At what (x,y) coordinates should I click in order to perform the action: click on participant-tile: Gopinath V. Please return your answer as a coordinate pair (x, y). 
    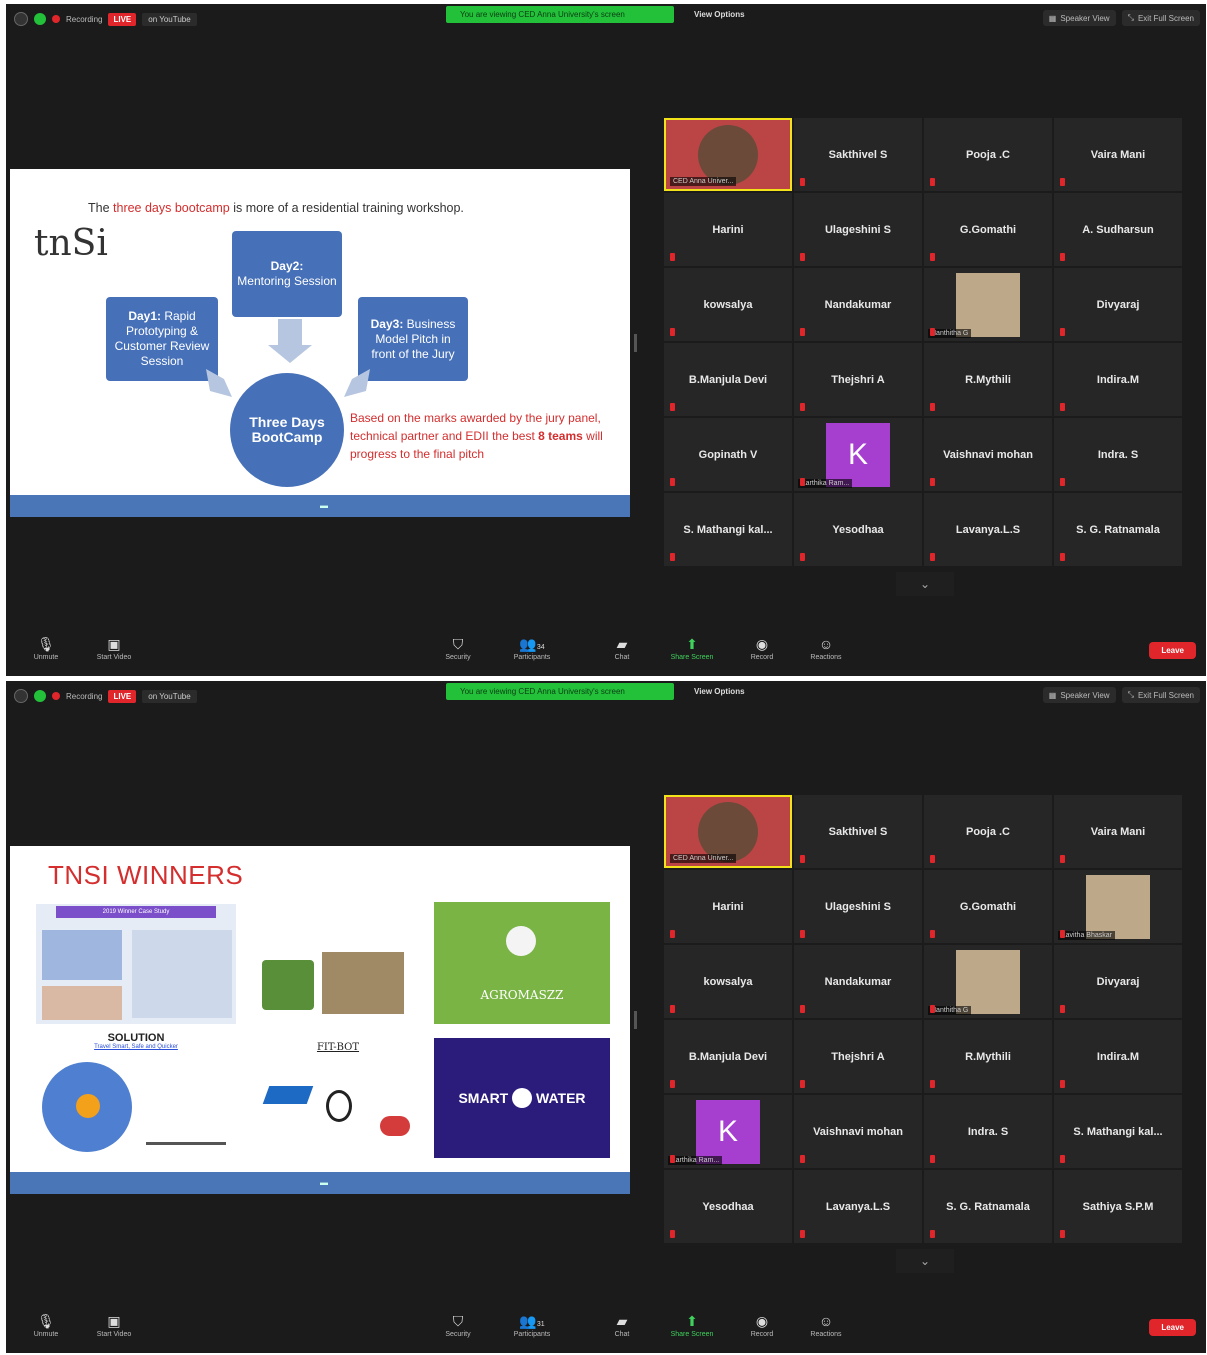
    Looking at the image, I should click on (728, 454).